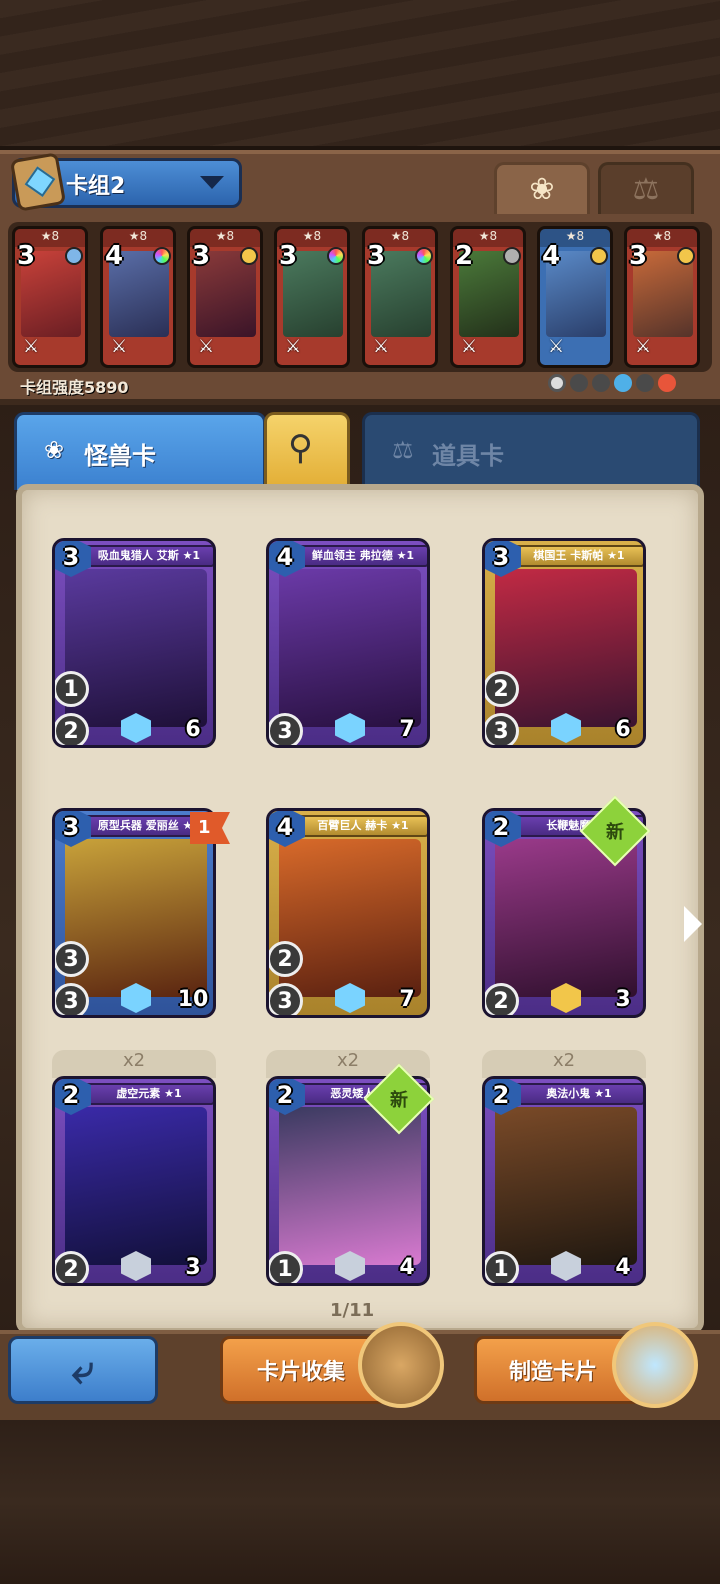  What do you see at coordinates (72, 959) in the screenshot?
I see `card-attack: 3` at bounding box center [72, 959].